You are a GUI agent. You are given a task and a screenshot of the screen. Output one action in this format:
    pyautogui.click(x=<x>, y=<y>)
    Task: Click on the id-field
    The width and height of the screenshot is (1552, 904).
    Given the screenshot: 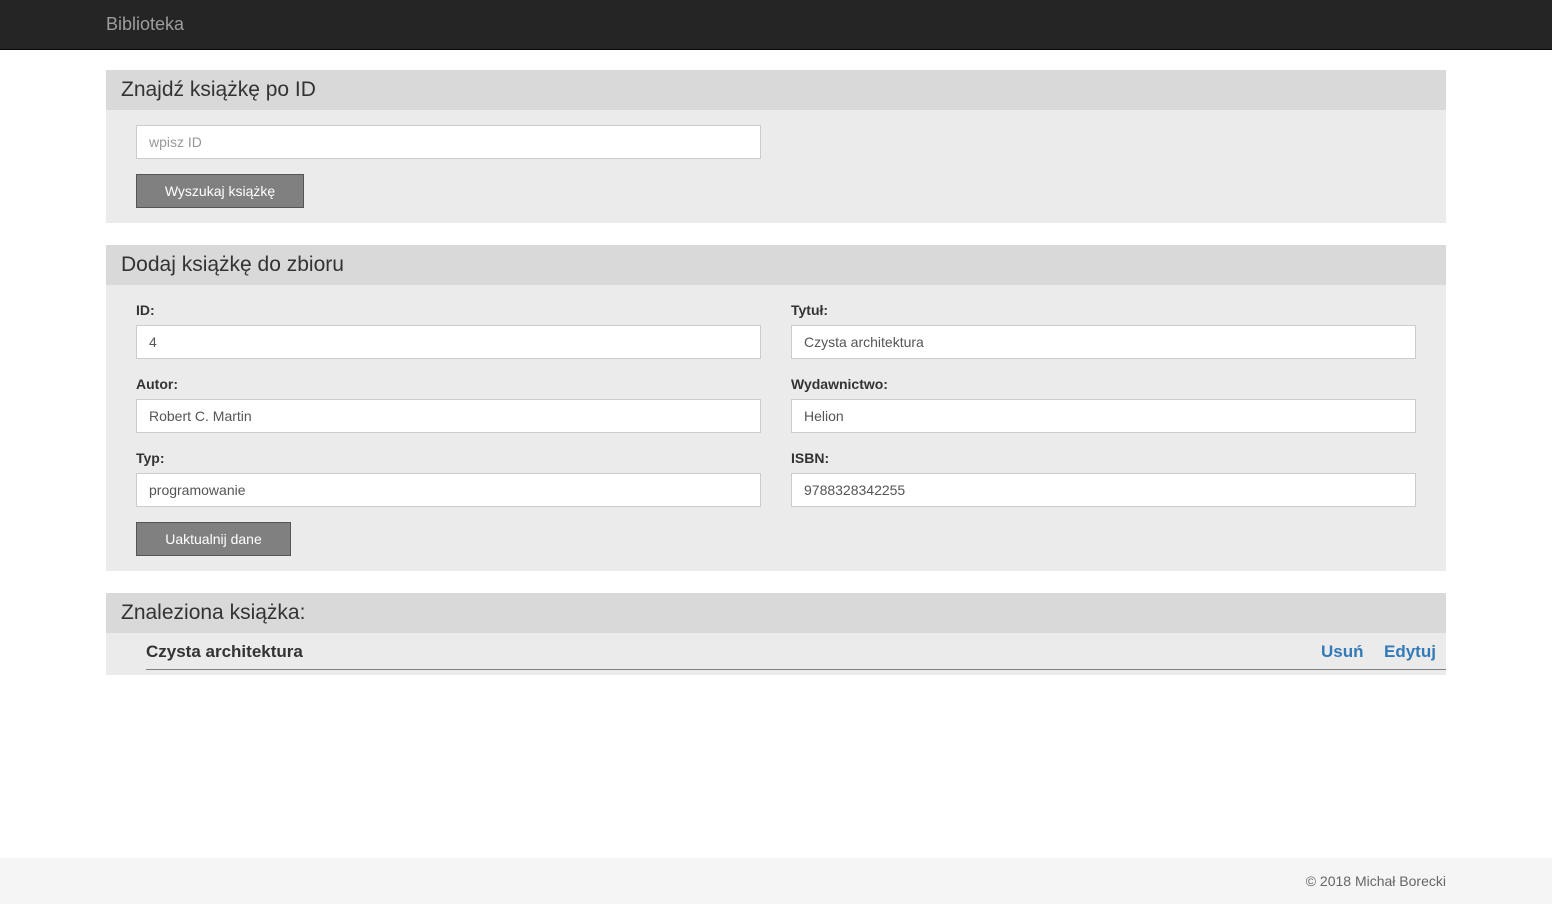 What is the action you would take?
    pyautogui.click(x=448, y=342)
    